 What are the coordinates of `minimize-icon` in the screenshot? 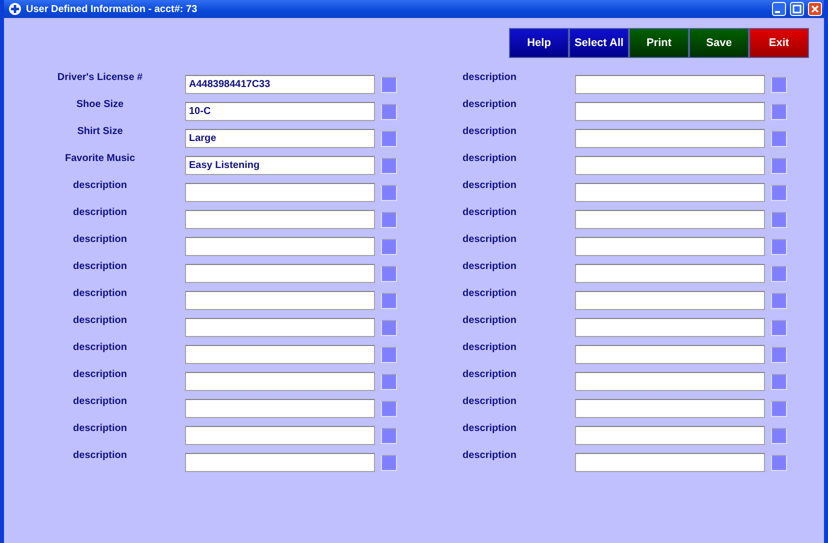 It's located at (779, 9).